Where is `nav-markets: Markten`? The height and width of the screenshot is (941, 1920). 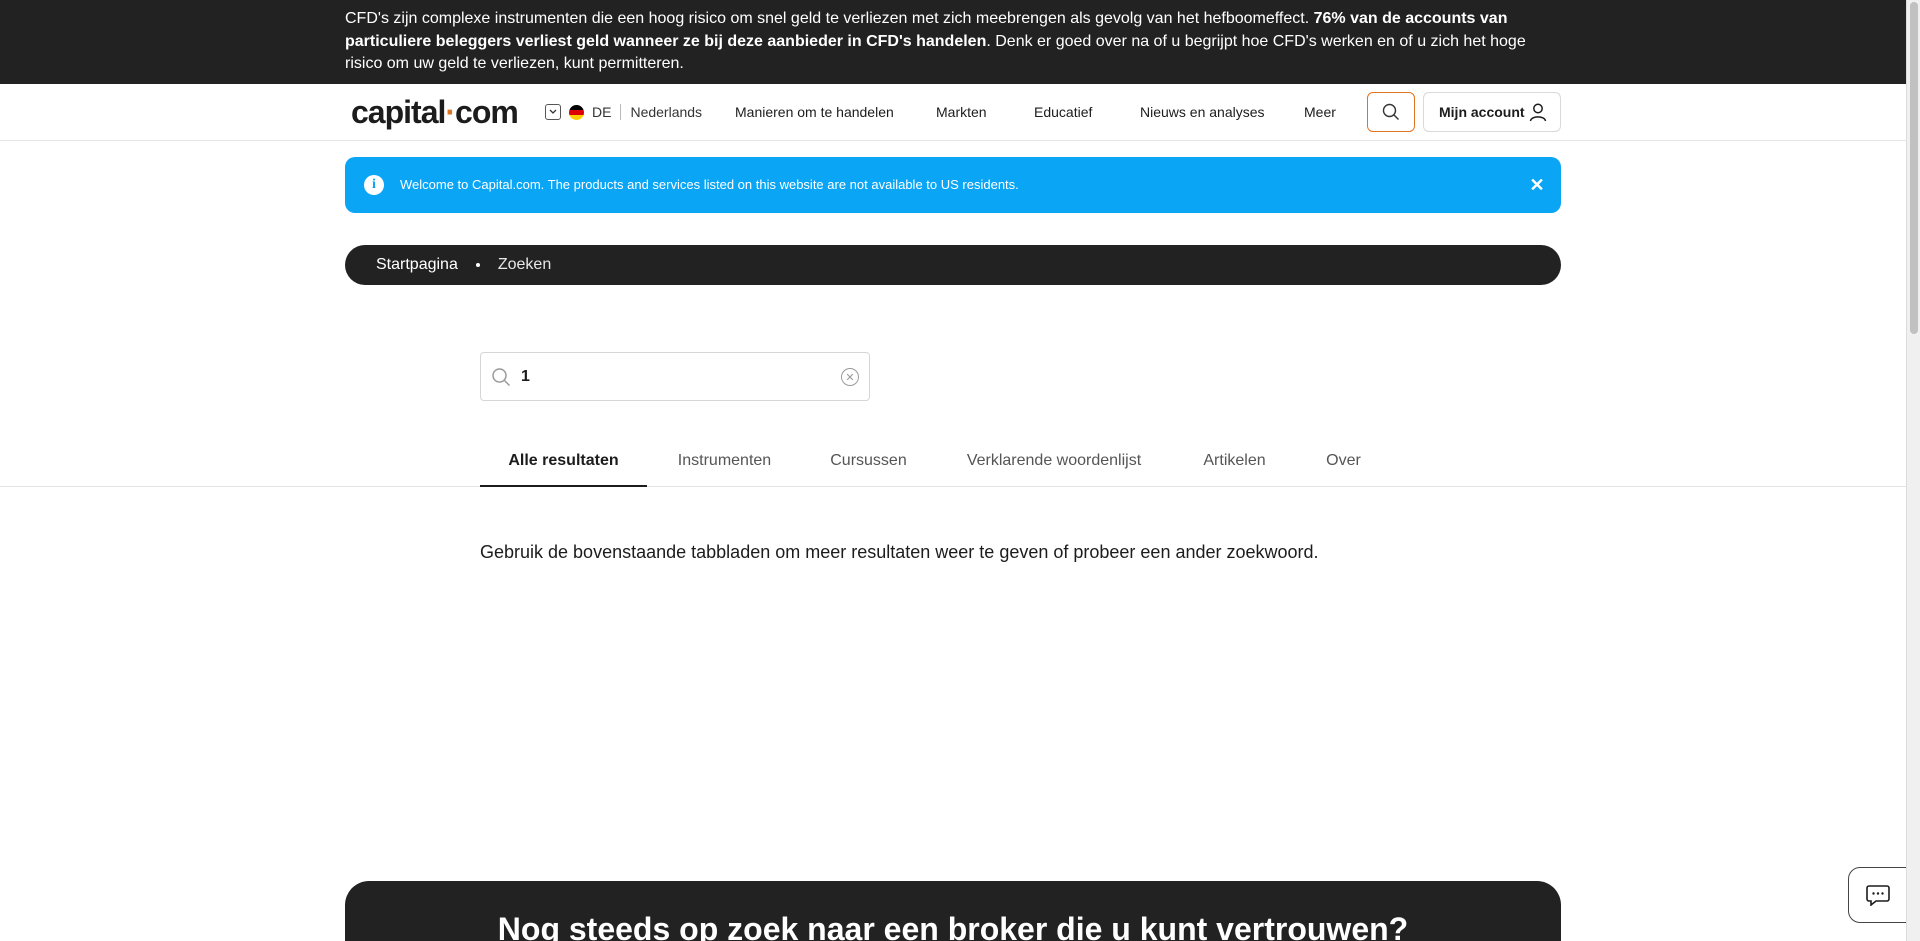 nav-markets: Markten is located at coordinates (961, 112).